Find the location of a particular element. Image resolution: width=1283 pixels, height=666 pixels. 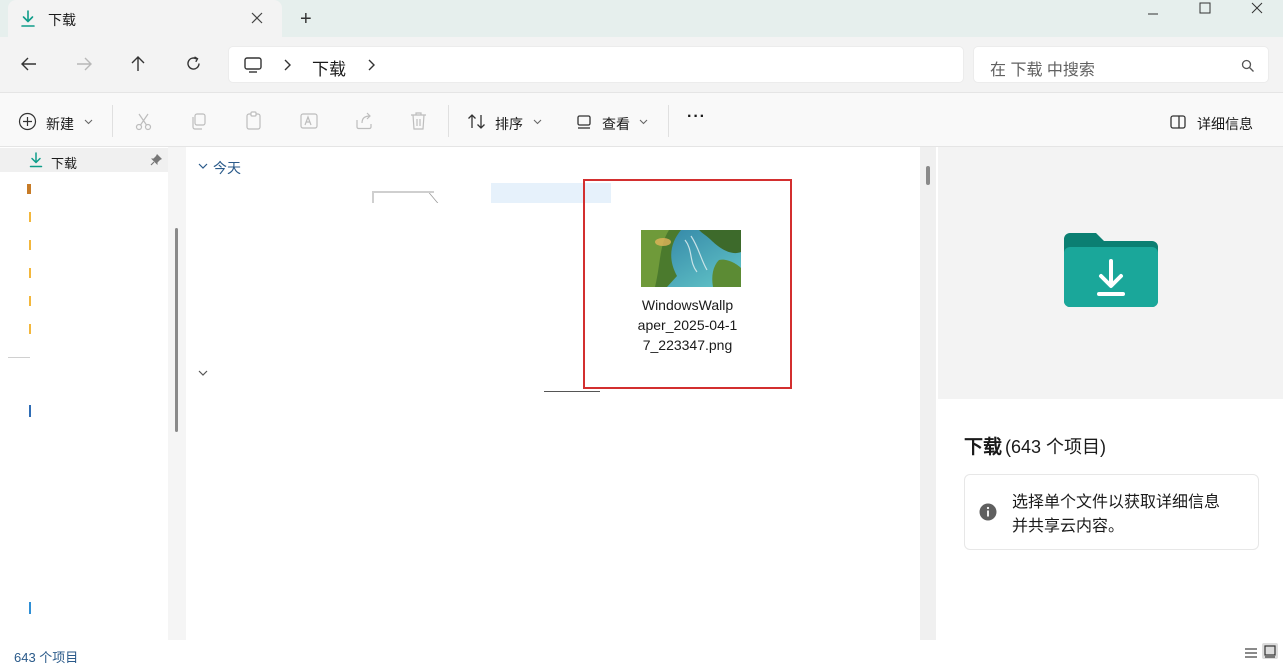

back-button is located at coordinates (29, 64).